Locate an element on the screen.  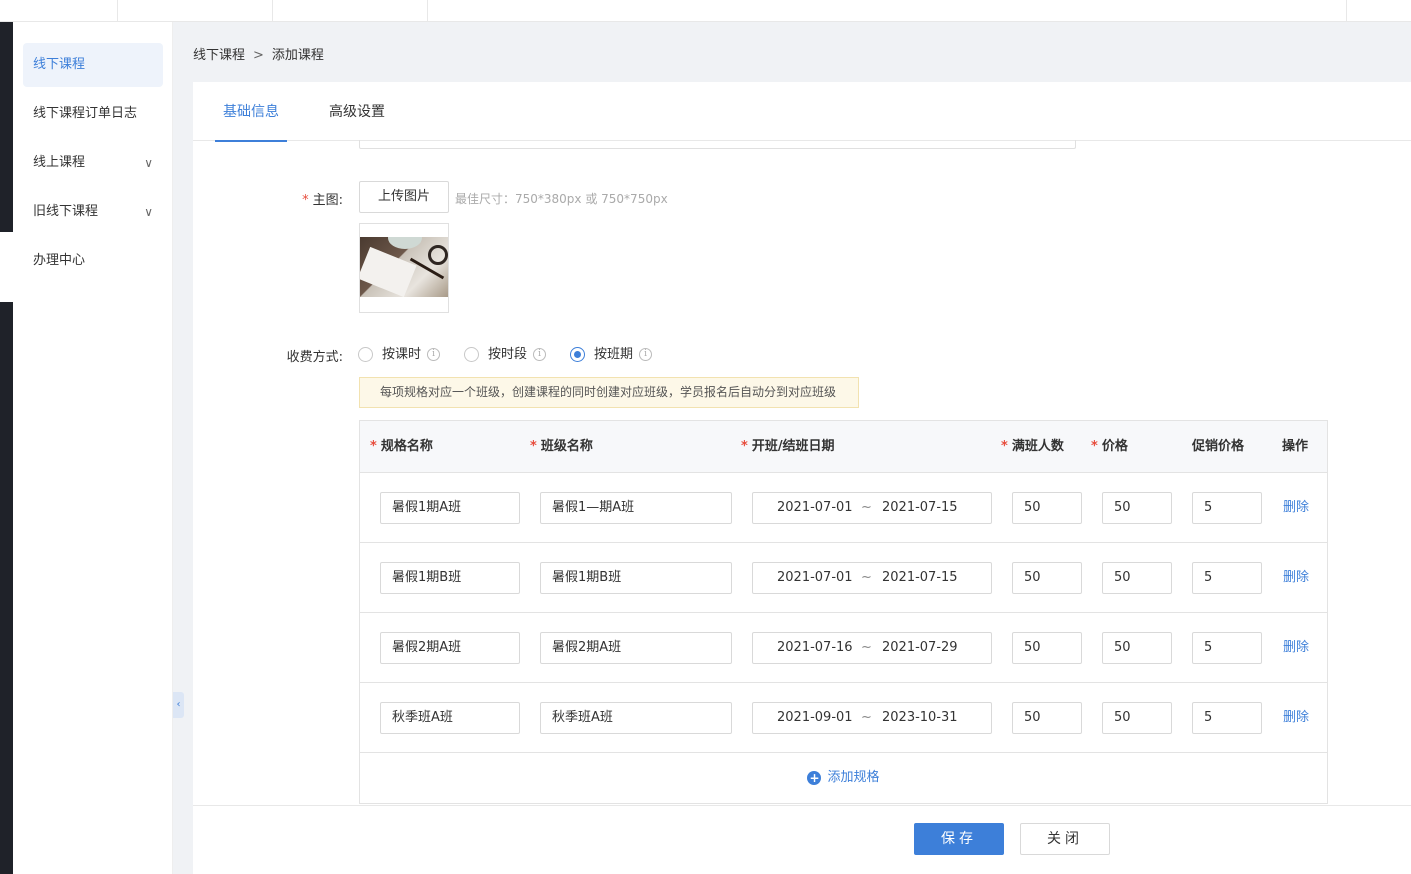
course-image-thumbnail is located at coordinates (404, 267).